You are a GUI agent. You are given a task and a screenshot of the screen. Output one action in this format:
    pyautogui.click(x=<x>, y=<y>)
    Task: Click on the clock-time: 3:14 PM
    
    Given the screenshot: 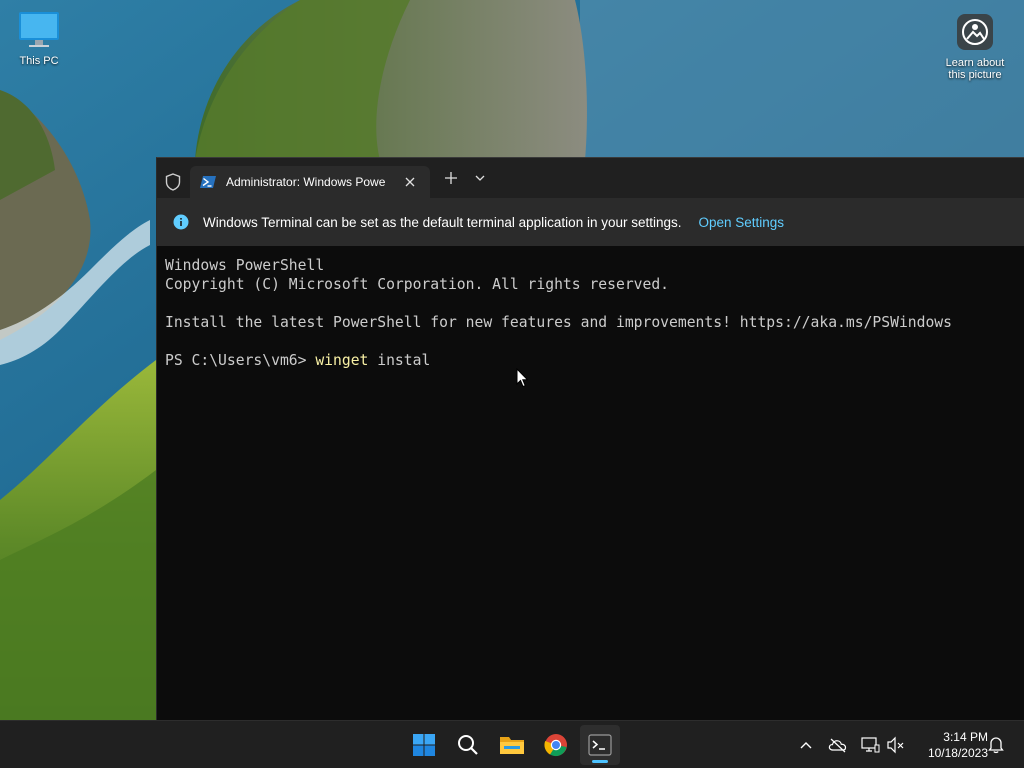 What is the action you would take?
    pyautogui.click(x=965, y=737)
    